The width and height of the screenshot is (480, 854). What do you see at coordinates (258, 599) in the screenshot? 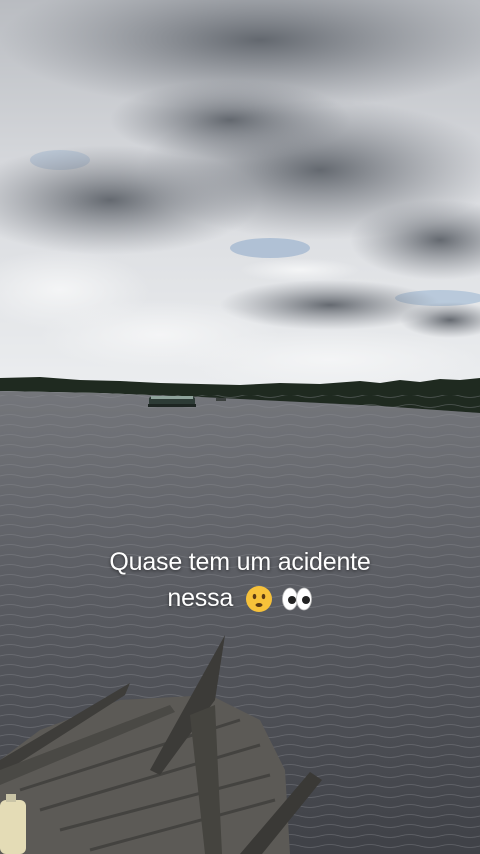
I see `worried-face-icon` at bounding box center [258, 599].